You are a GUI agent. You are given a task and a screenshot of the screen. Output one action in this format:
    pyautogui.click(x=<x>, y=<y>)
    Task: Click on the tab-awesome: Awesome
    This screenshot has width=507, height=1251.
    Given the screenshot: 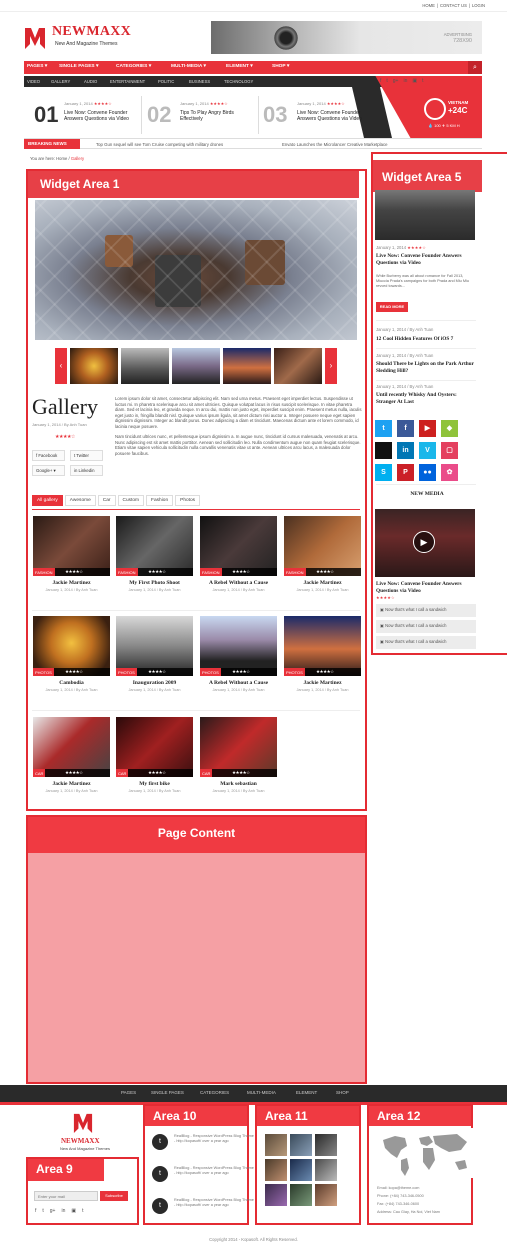 What is the action you would take?
    pyautogui.click(x=80, y=500)
    